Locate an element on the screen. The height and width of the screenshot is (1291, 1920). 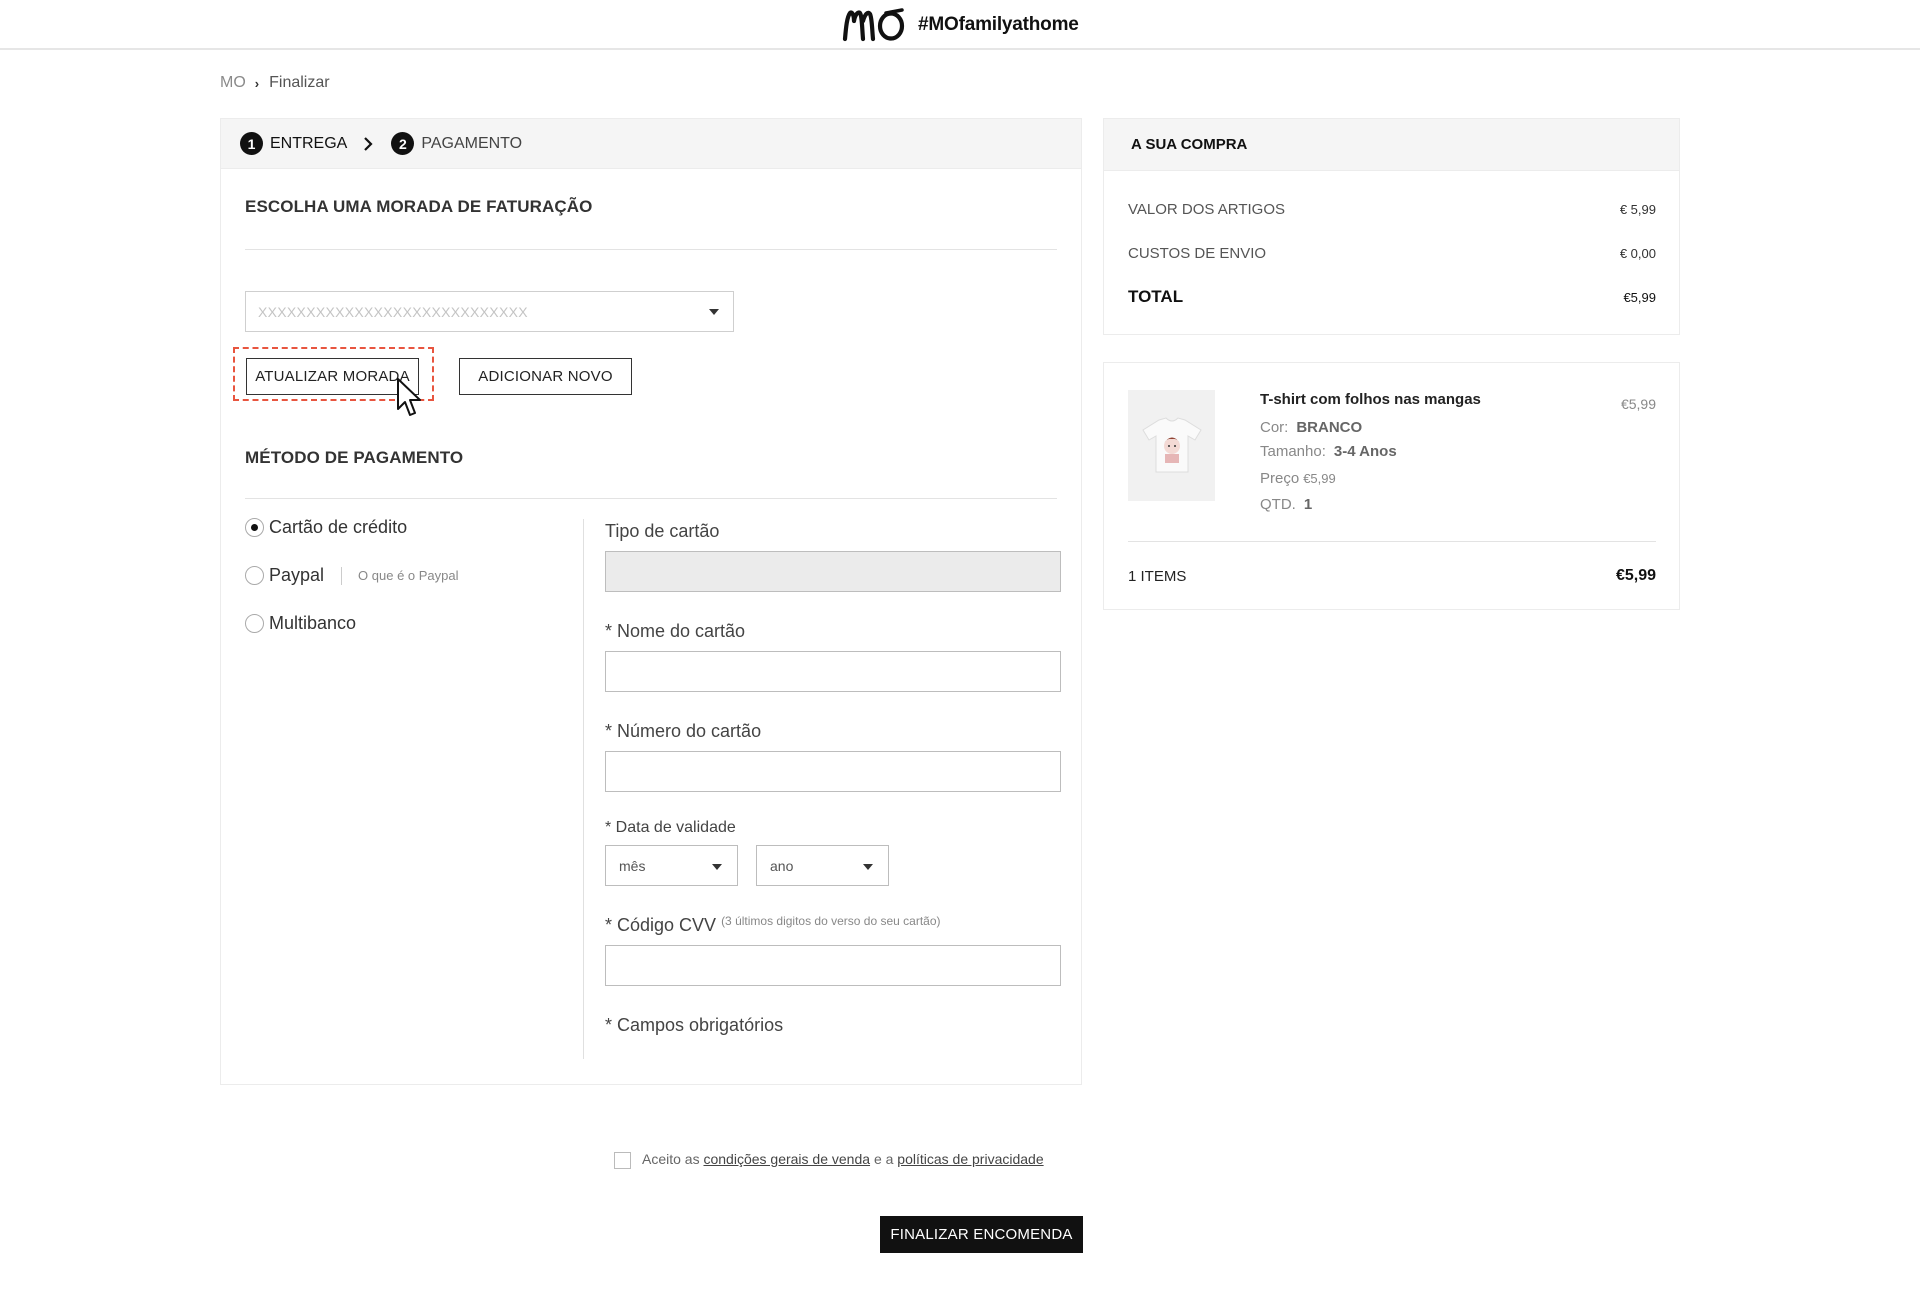
top-bar: #MOfamilyathome is located at coordinates (960, 25).